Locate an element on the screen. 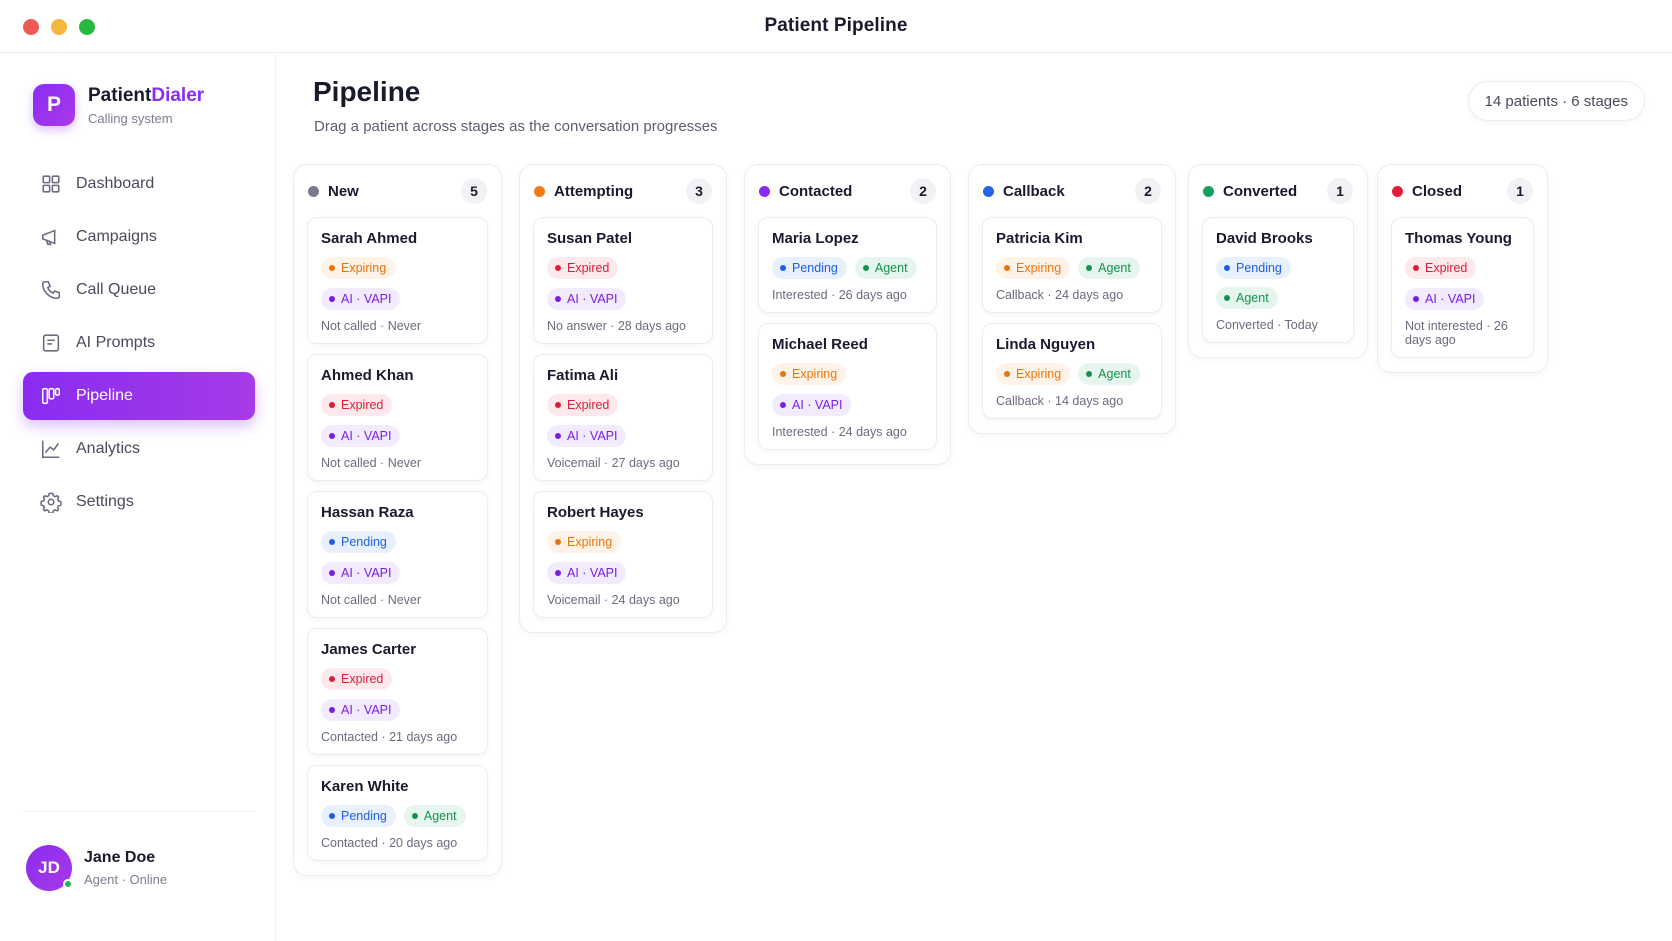 This screenshot has width=1672, height=941. column-title: Converted is located at coordinates (1260, 191).